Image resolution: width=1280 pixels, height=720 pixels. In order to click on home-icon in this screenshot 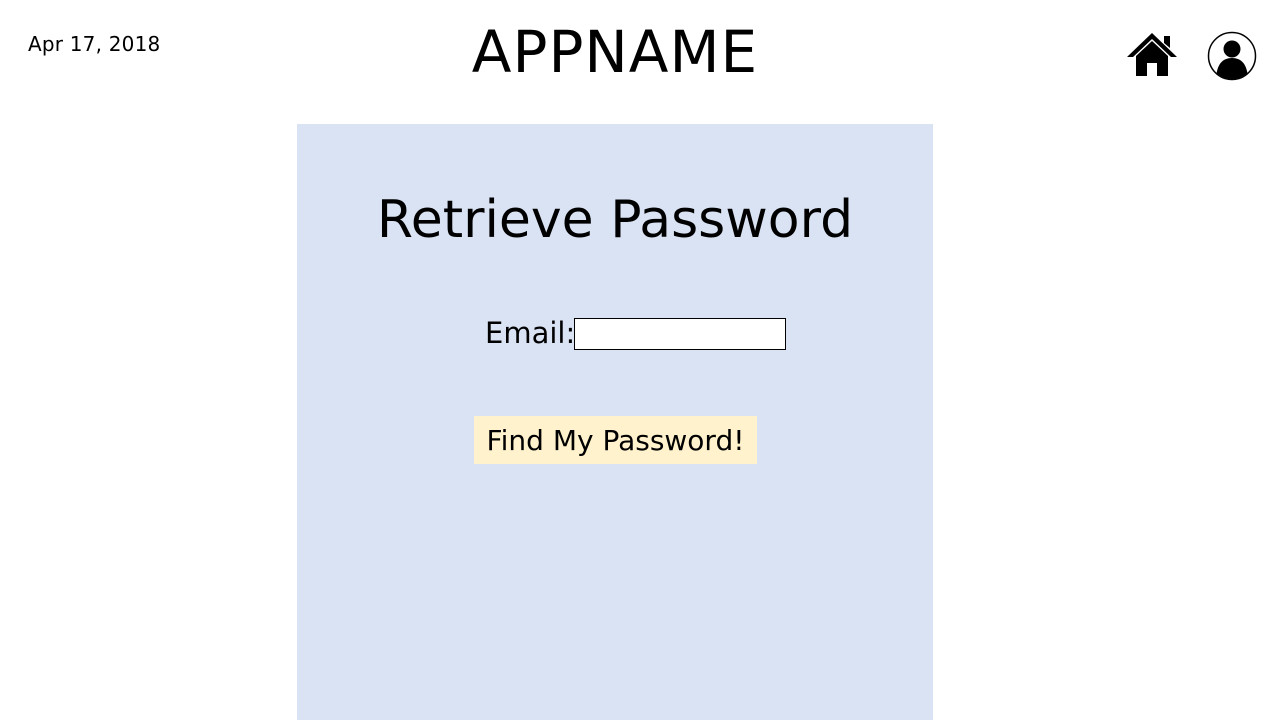, I will do `click(1152, 54)`.